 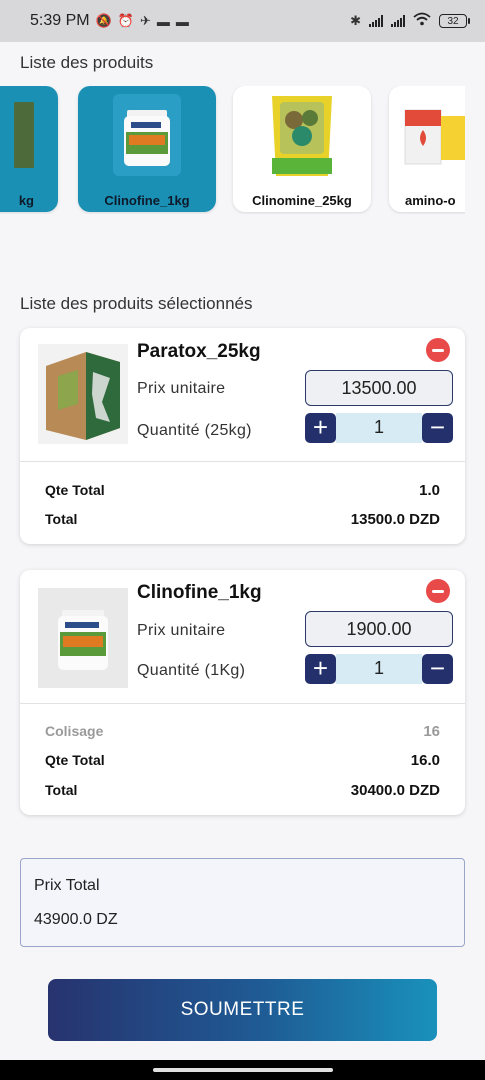 I want to click on products-carousel: kg Clinofine_1kg Clinomine_25kg amino-o, so click(x=232, y=150).